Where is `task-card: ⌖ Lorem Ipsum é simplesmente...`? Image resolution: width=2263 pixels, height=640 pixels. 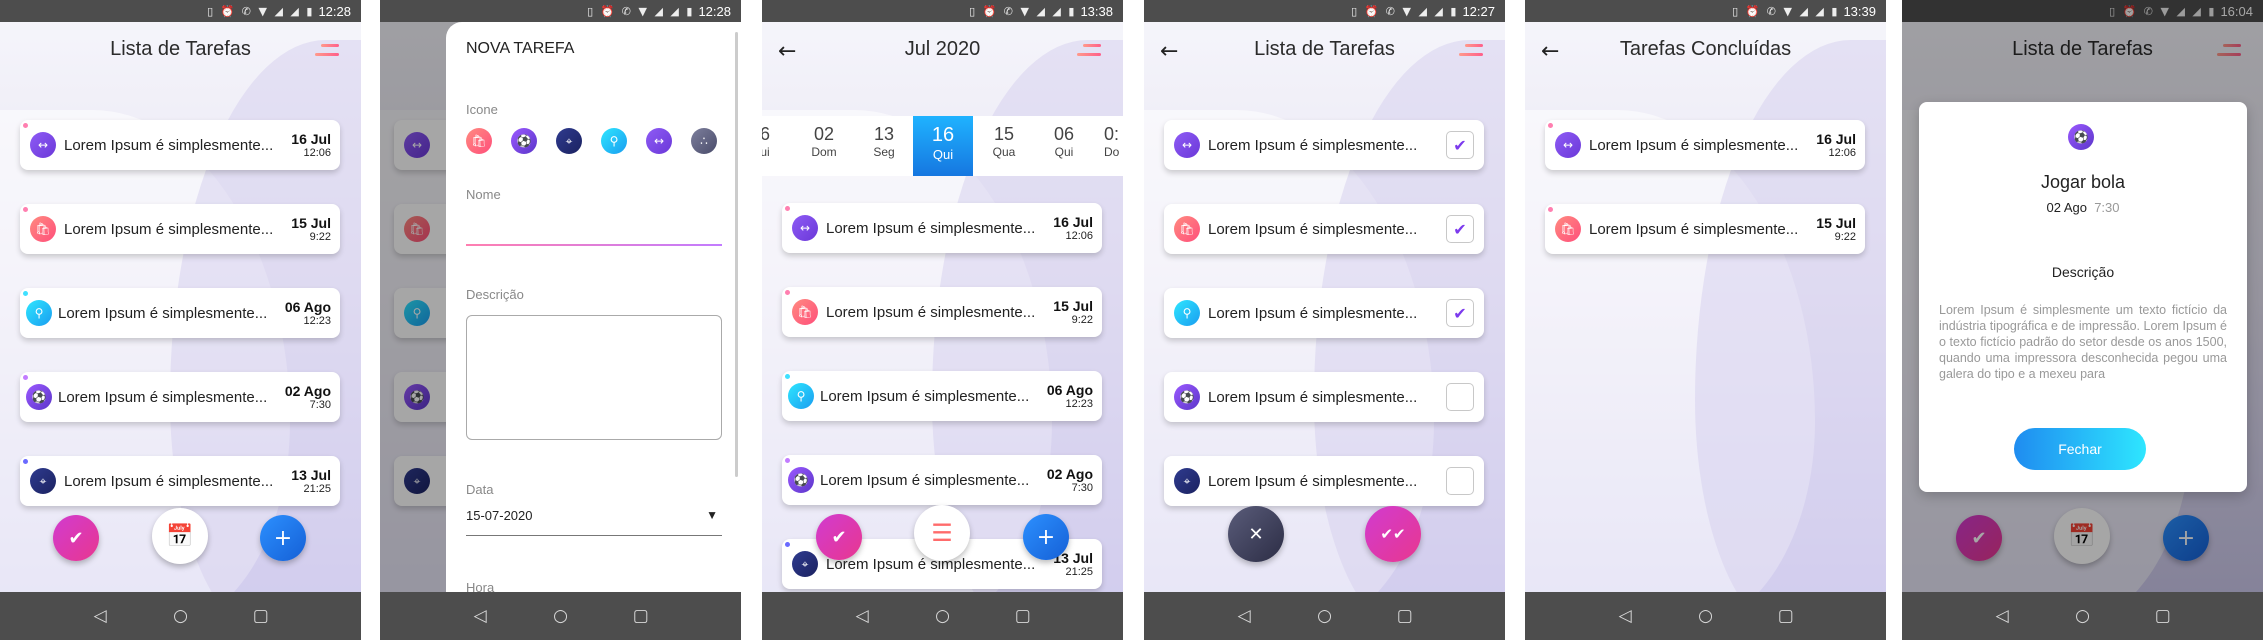 task-card: ⌖ Lorem Ipsum é simplesmente... is located at coordinates (1324, 481).